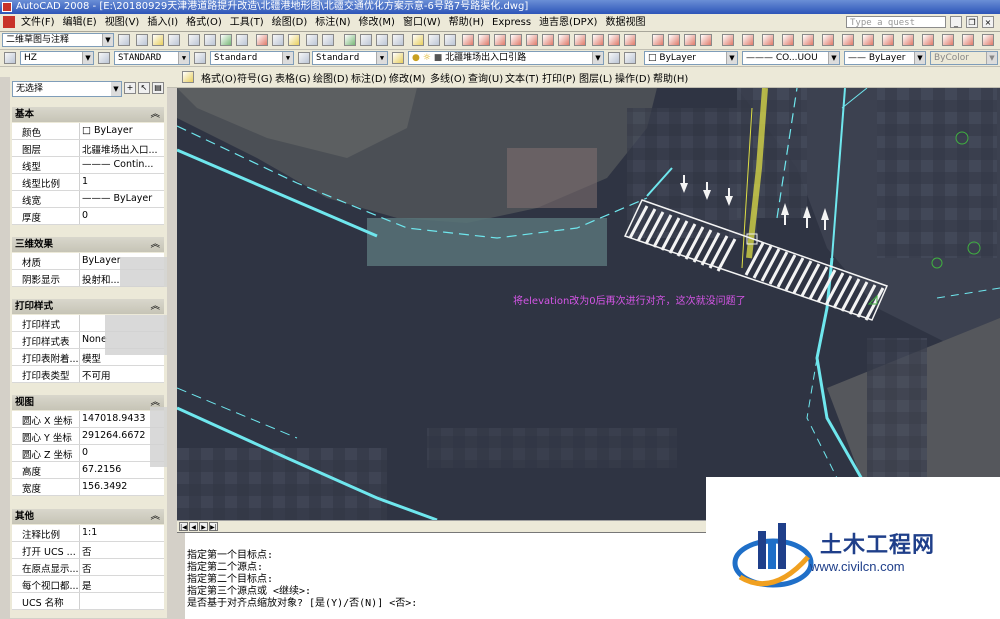 The image size is (1000, 619). What do you see at coordinates (595, 77) in the screenshot?
I see `plugin-menu-layer: 图层(L)` at bounding box center [595, 77].